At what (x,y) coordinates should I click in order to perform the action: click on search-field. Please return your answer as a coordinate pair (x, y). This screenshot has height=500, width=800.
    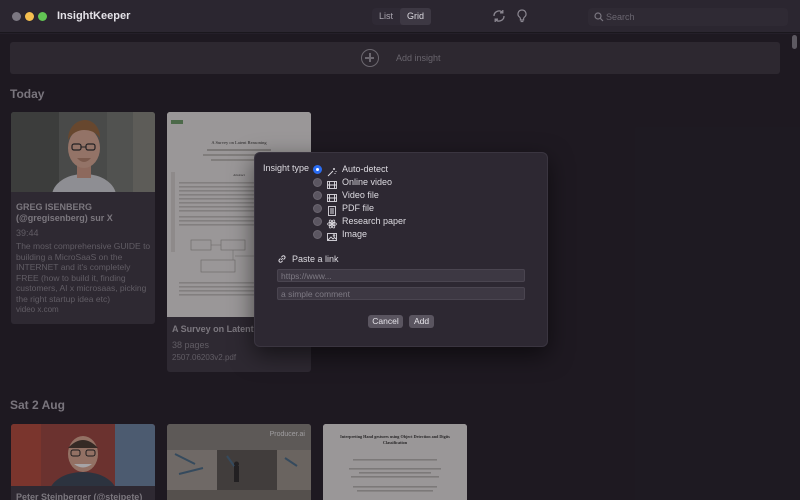
    Looking at the image, I should click on (688, 17).